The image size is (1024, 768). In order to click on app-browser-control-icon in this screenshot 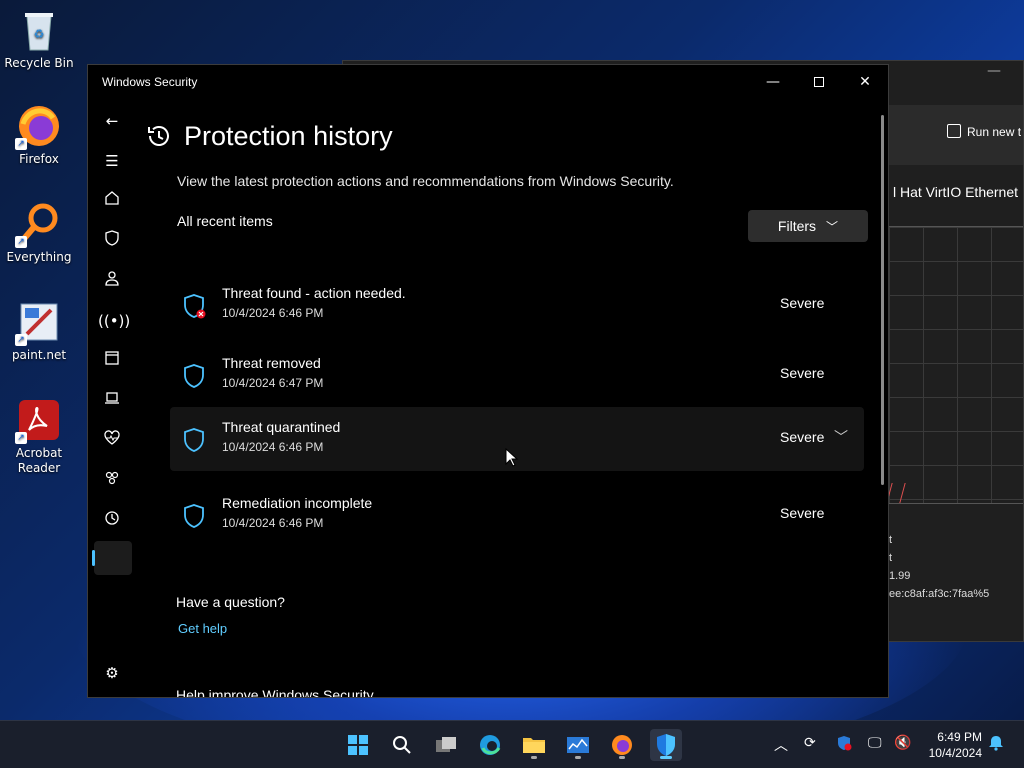, I will do `click(112, 361)`.